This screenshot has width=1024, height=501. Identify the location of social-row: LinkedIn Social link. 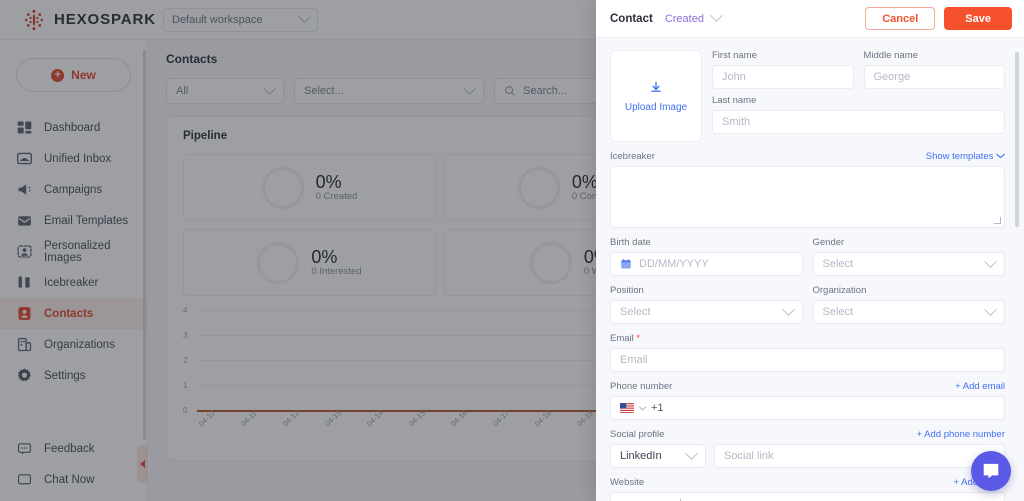
(807, 456).